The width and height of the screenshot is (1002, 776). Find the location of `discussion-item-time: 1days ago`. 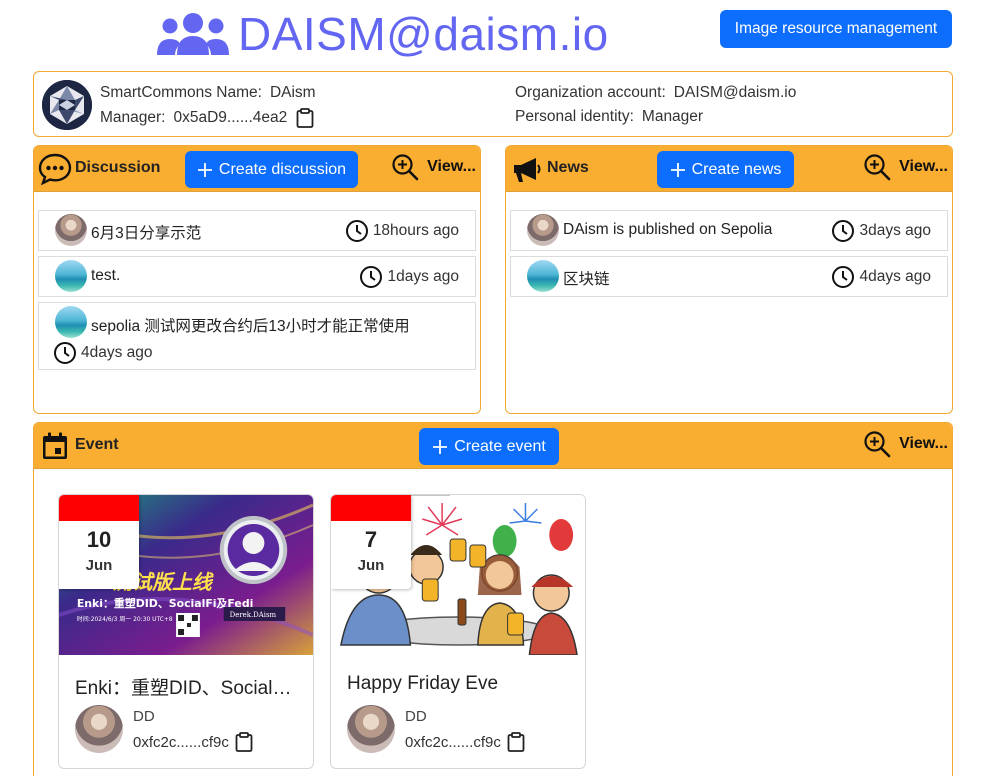

discussion-item-time: 1days ago is located at coordinates (409, 277).